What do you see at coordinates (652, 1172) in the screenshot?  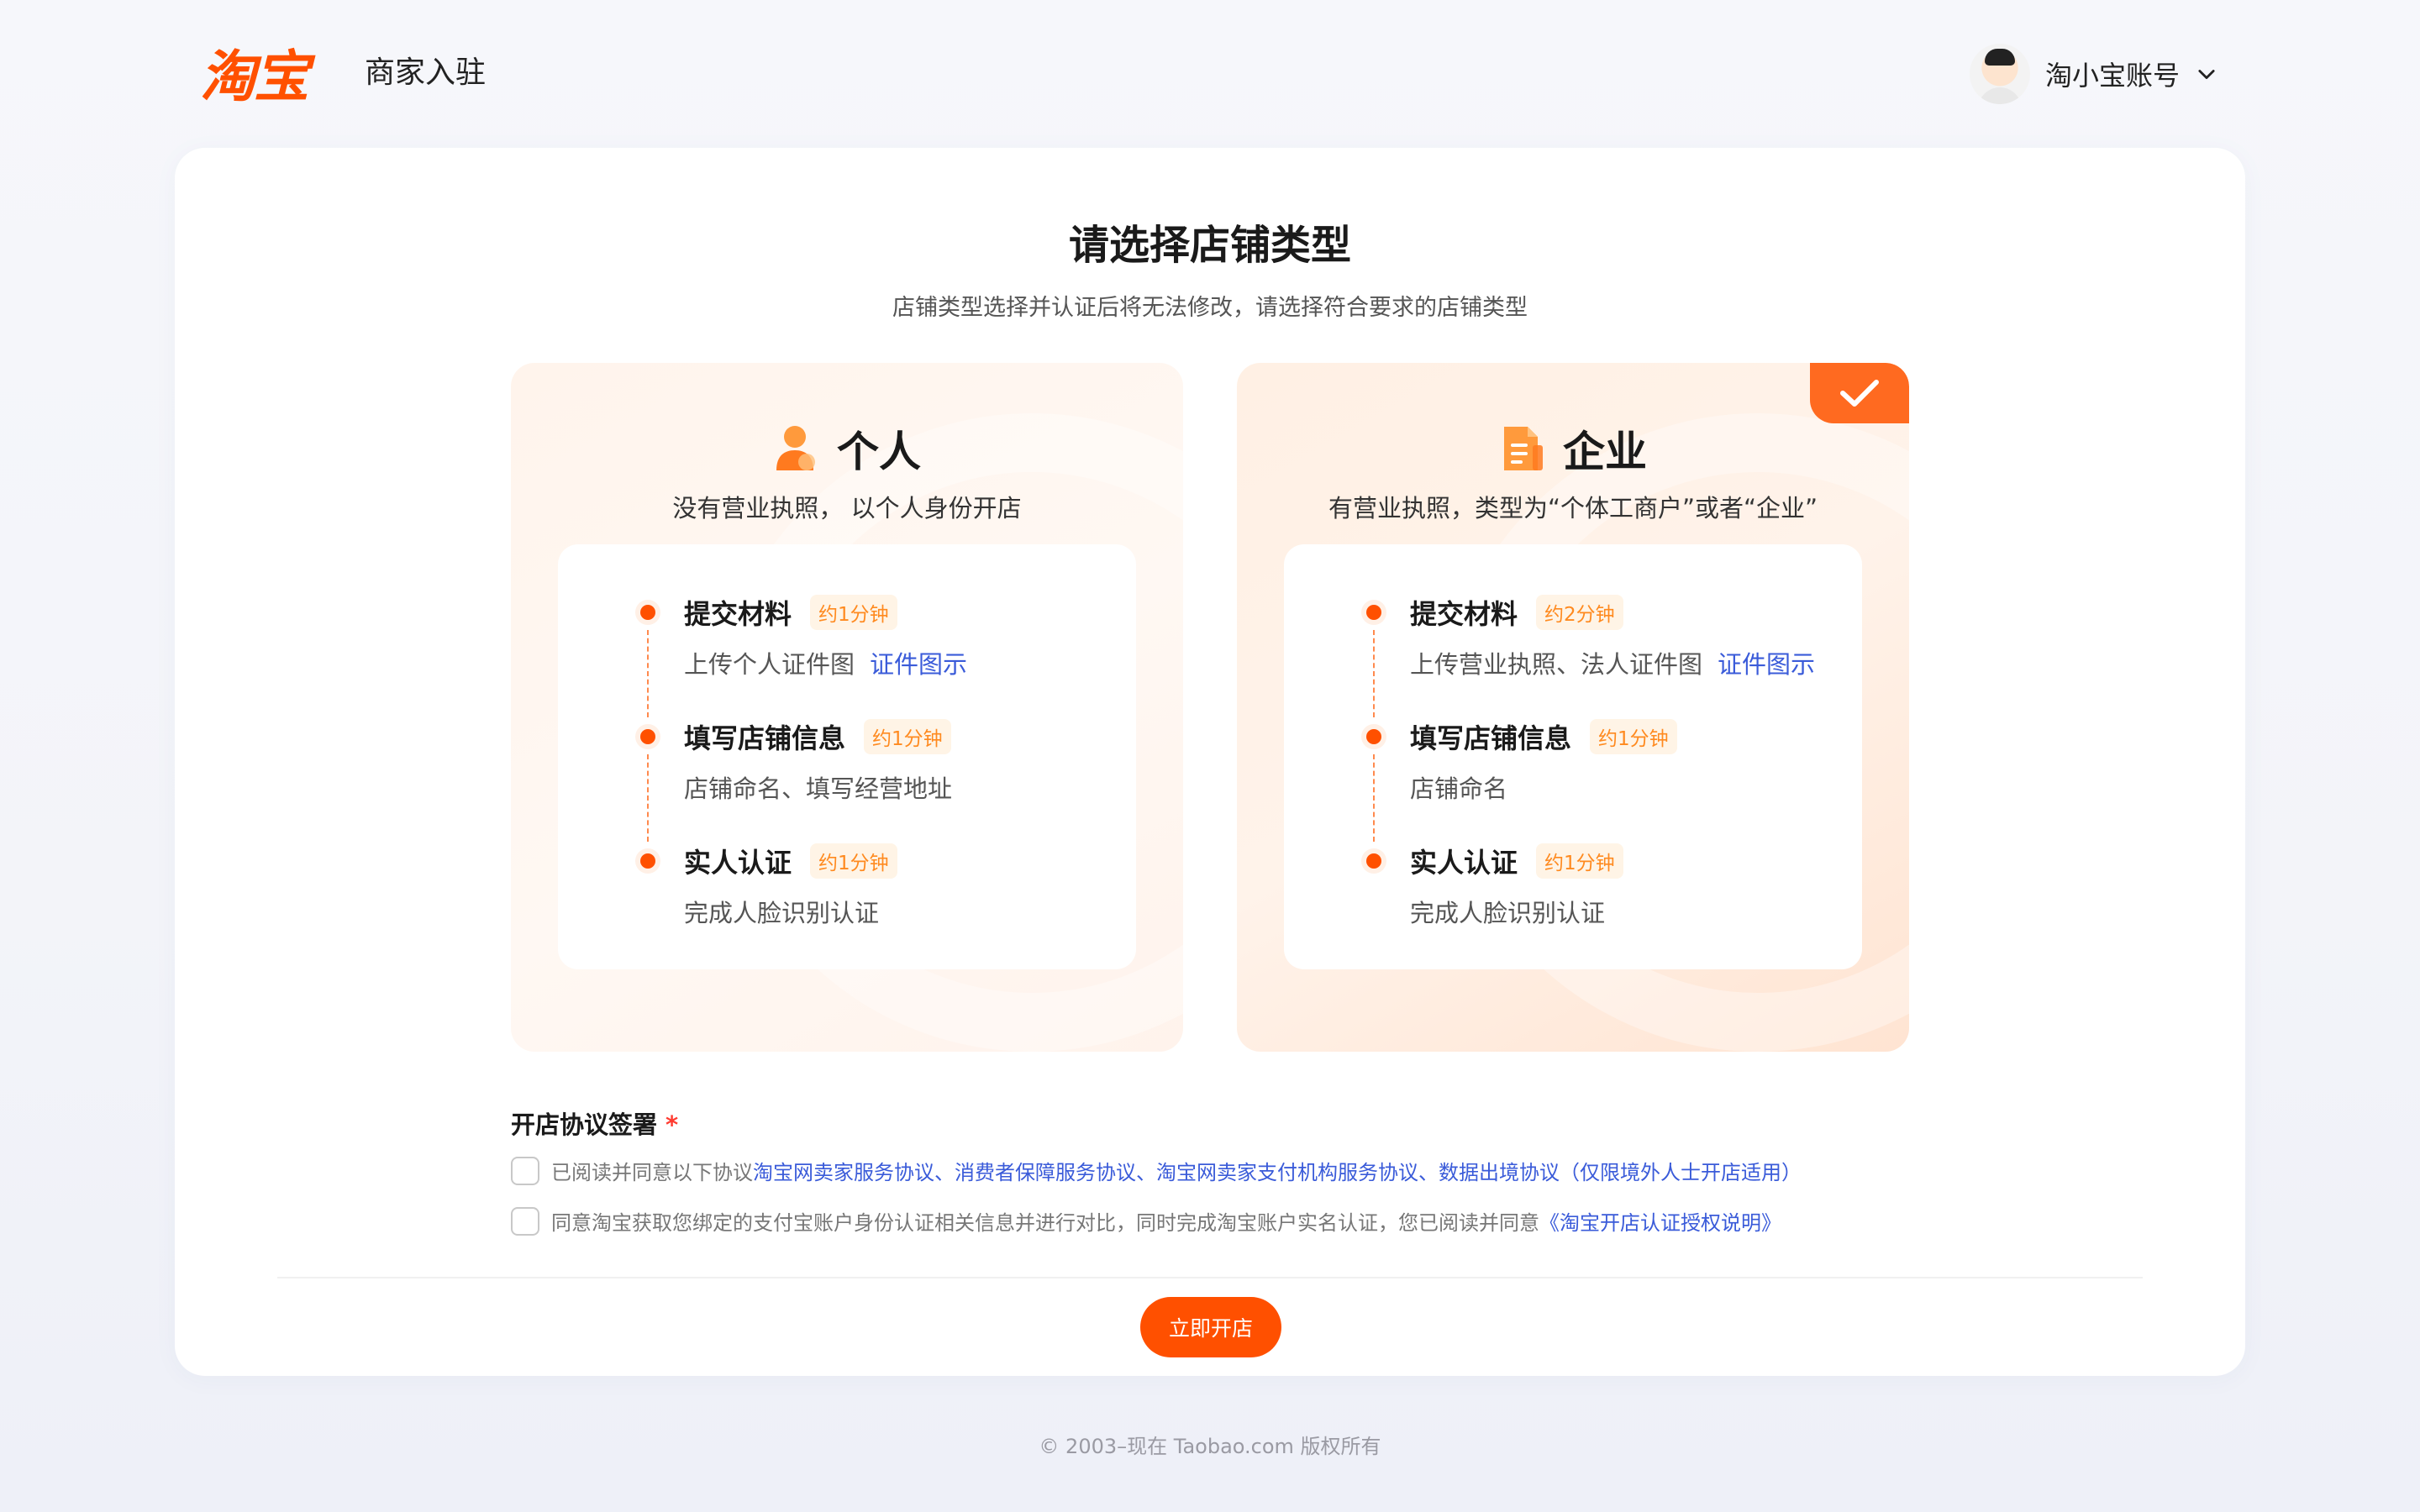 I see `agreement-text: 已阅读并同意以下协议` at bounding box center [652, 1172].